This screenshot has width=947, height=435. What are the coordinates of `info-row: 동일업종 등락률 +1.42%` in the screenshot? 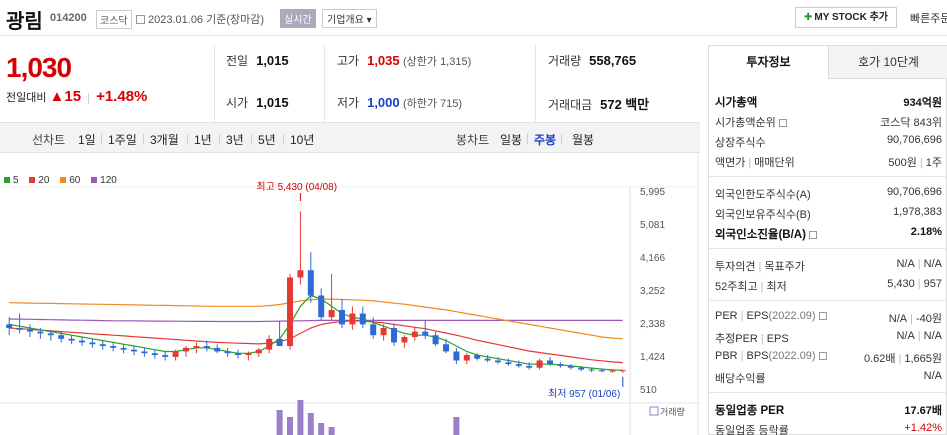 It's located at (830, 427).